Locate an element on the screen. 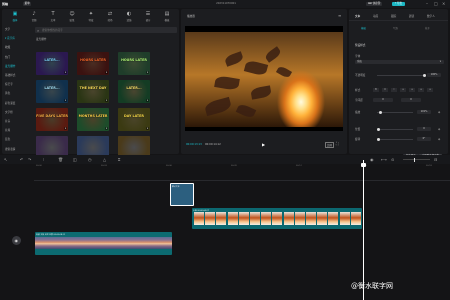  ratio-button: 比例 is located at coordinates (329, 145).